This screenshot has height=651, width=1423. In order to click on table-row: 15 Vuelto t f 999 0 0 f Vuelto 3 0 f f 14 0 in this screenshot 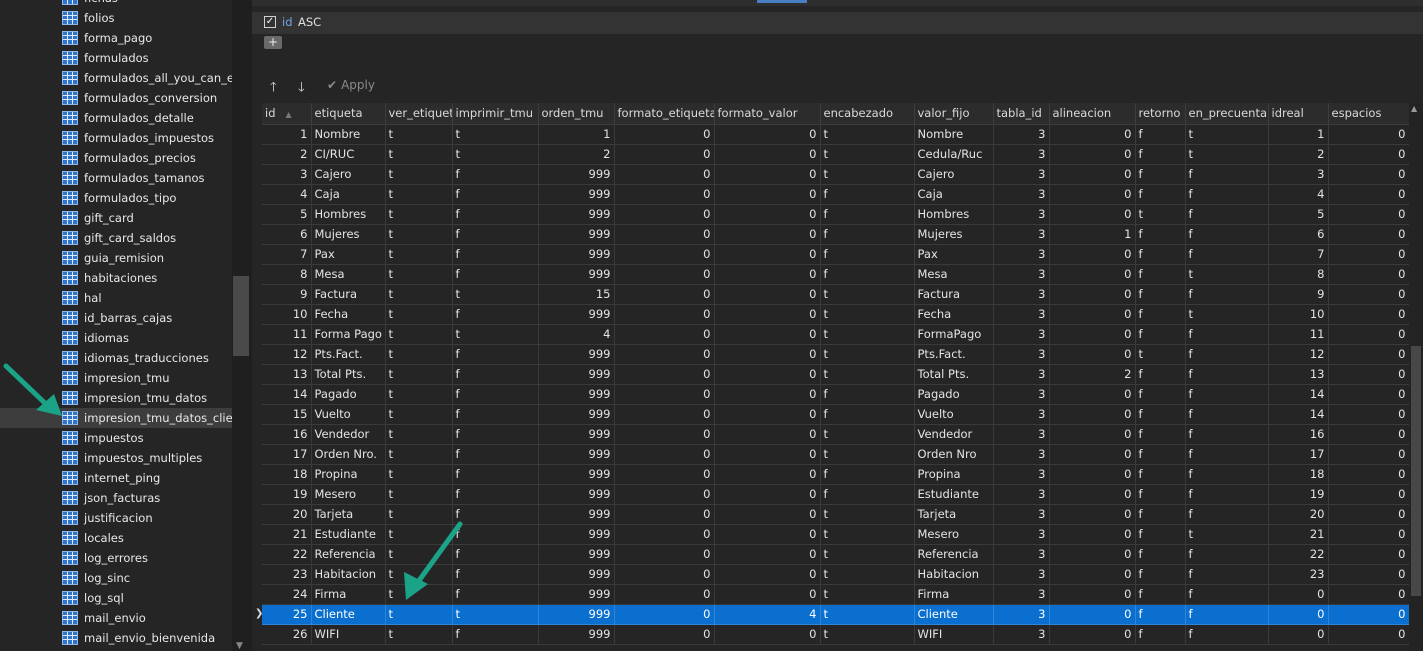, I will do `click(835, 414)`.